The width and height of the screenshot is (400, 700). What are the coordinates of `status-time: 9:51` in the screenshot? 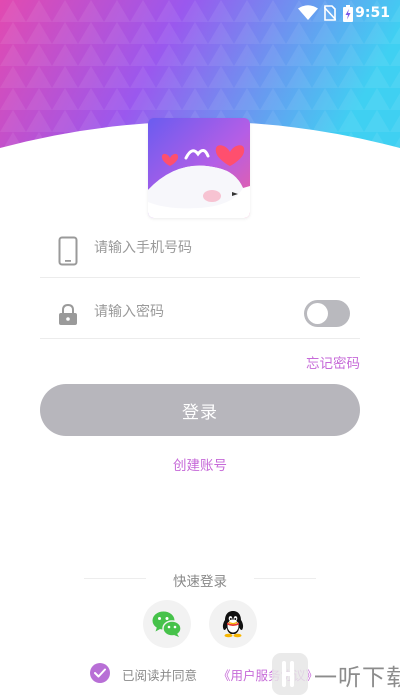 It's located at (372, 13).